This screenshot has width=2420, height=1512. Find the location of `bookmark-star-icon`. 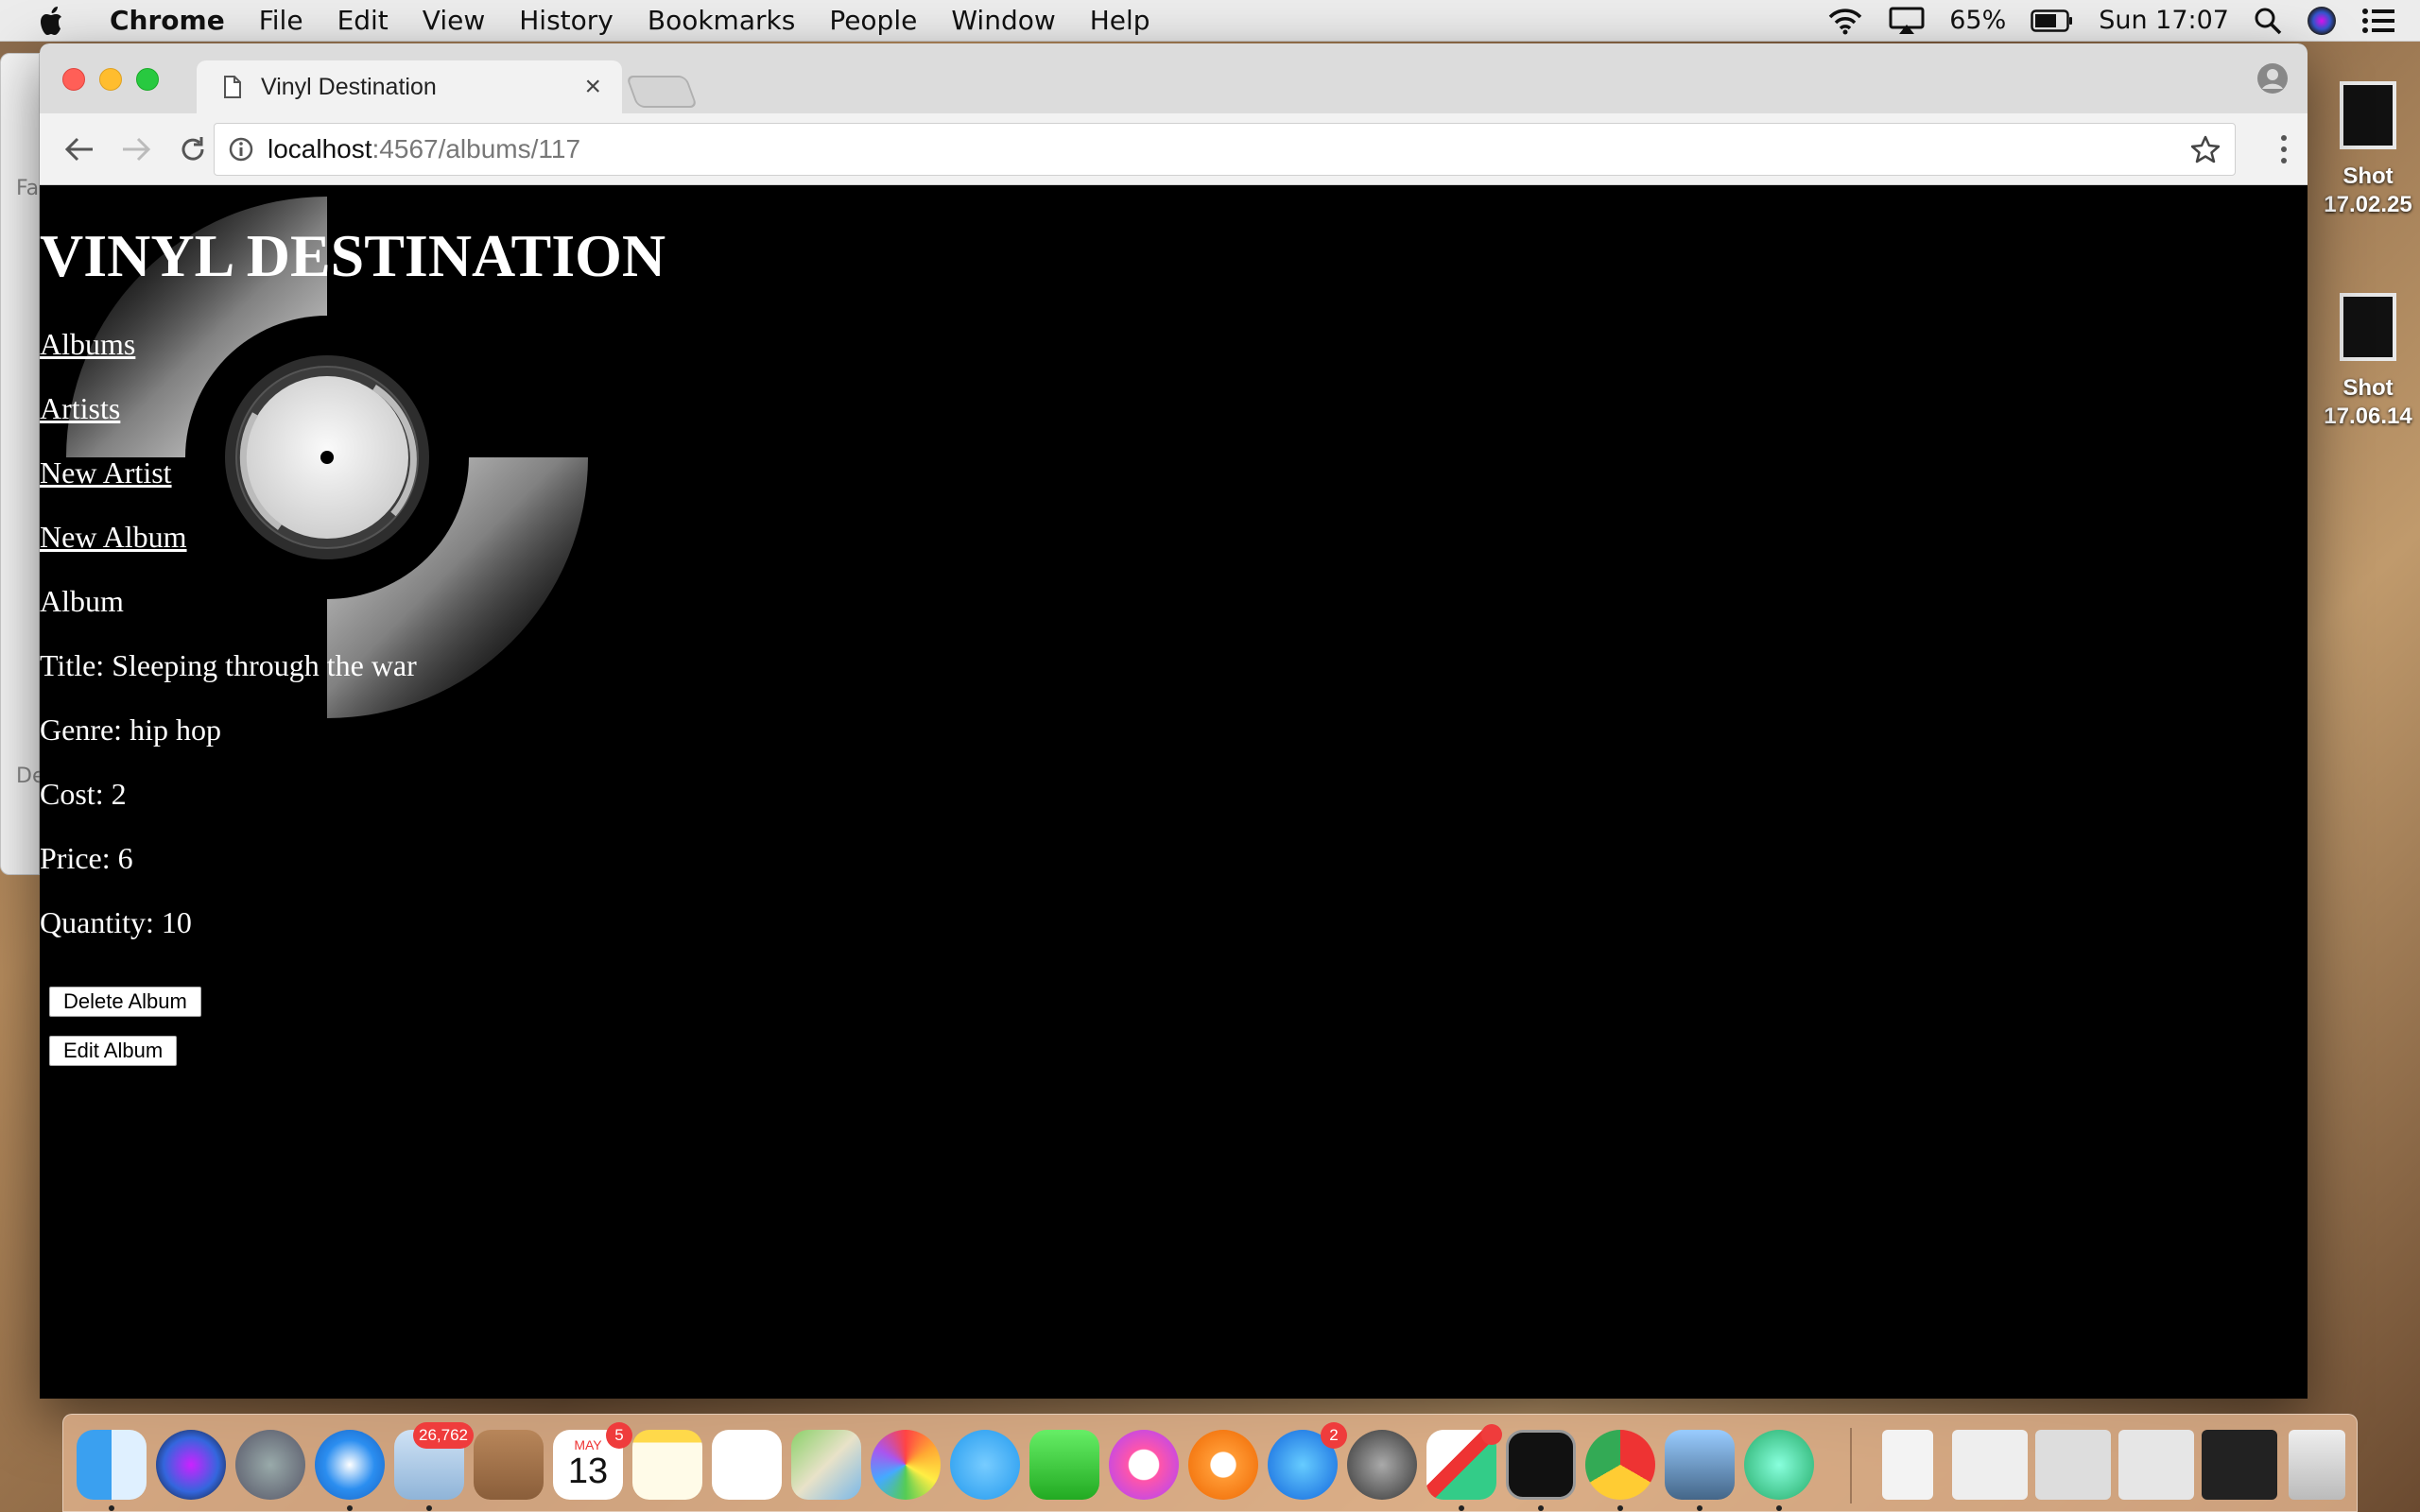

bookmark-star-icon is located at coordinates (2205, 152).